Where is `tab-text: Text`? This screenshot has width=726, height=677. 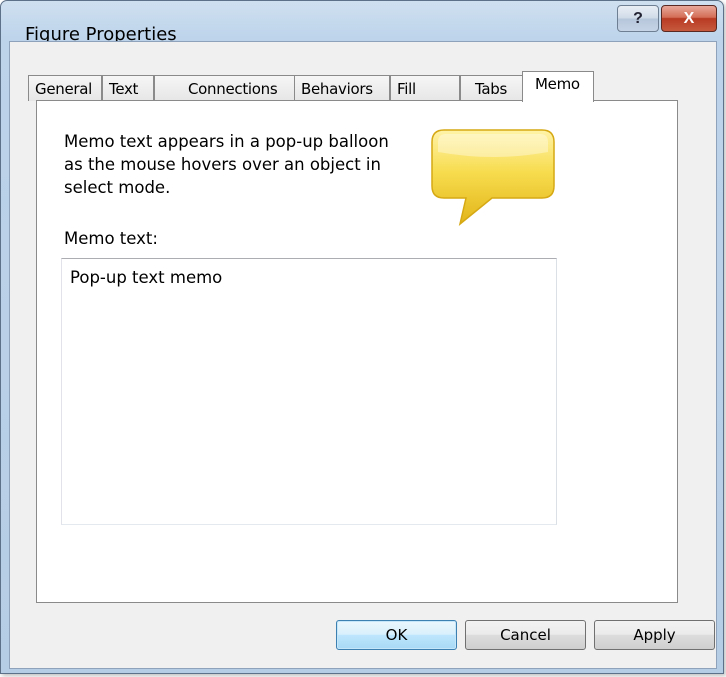 tab-text: Text is located at coordinates (128, 88).